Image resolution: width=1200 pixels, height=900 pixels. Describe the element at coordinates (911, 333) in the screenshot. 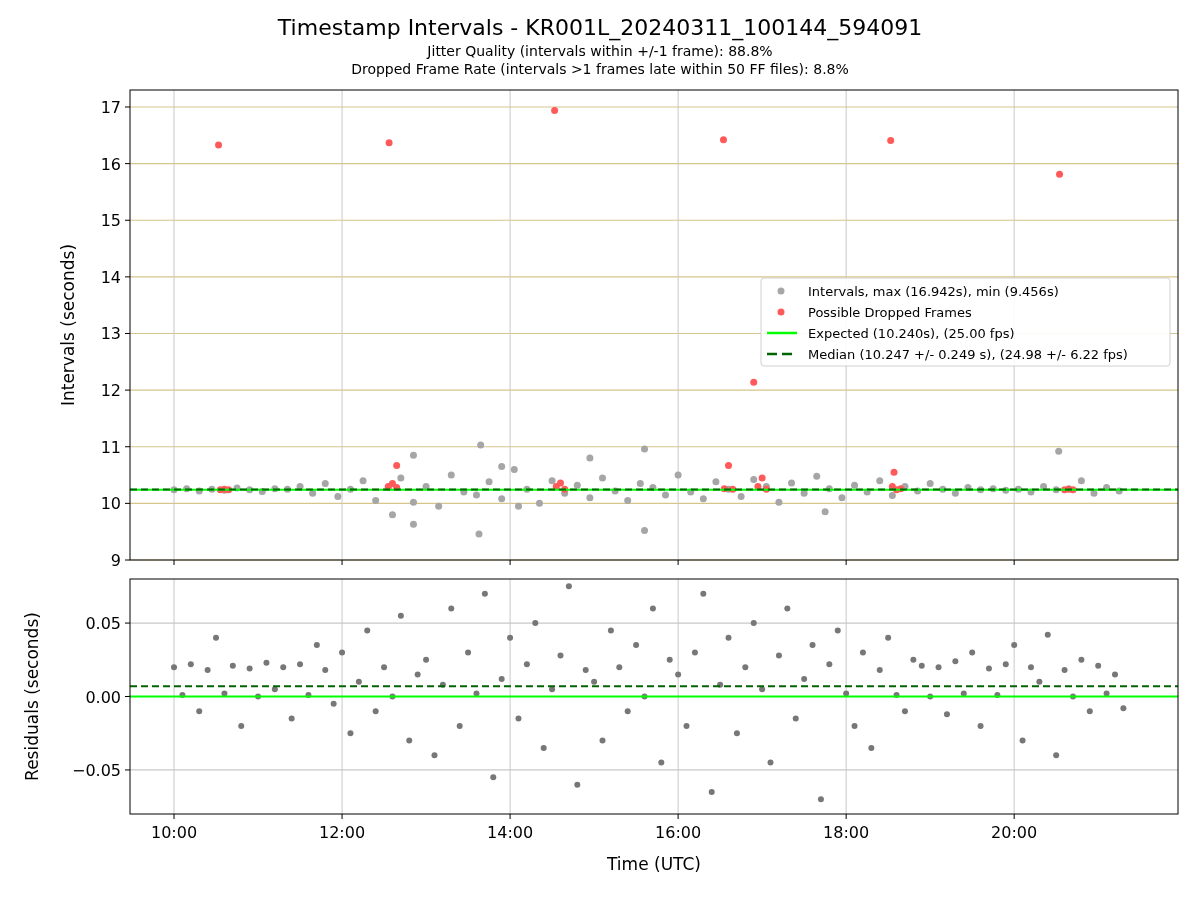

I see `legend-label: Expected (10.240s), (25.00 fps)` at that location.